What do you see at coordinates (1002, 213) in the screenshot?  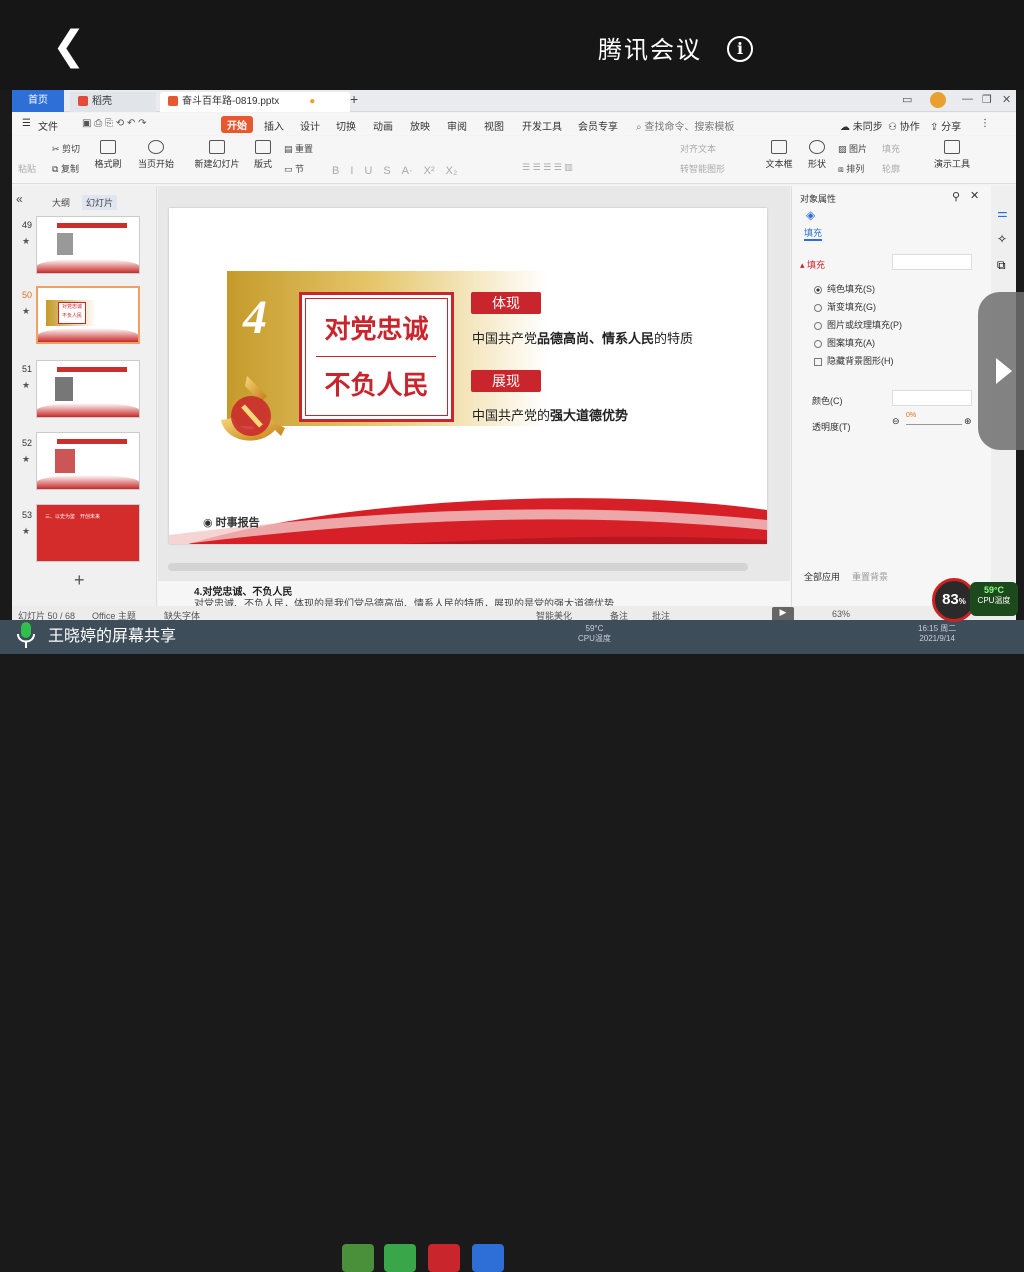 I see `properties-icon: ⚌` at bounding box center [1002, 213].